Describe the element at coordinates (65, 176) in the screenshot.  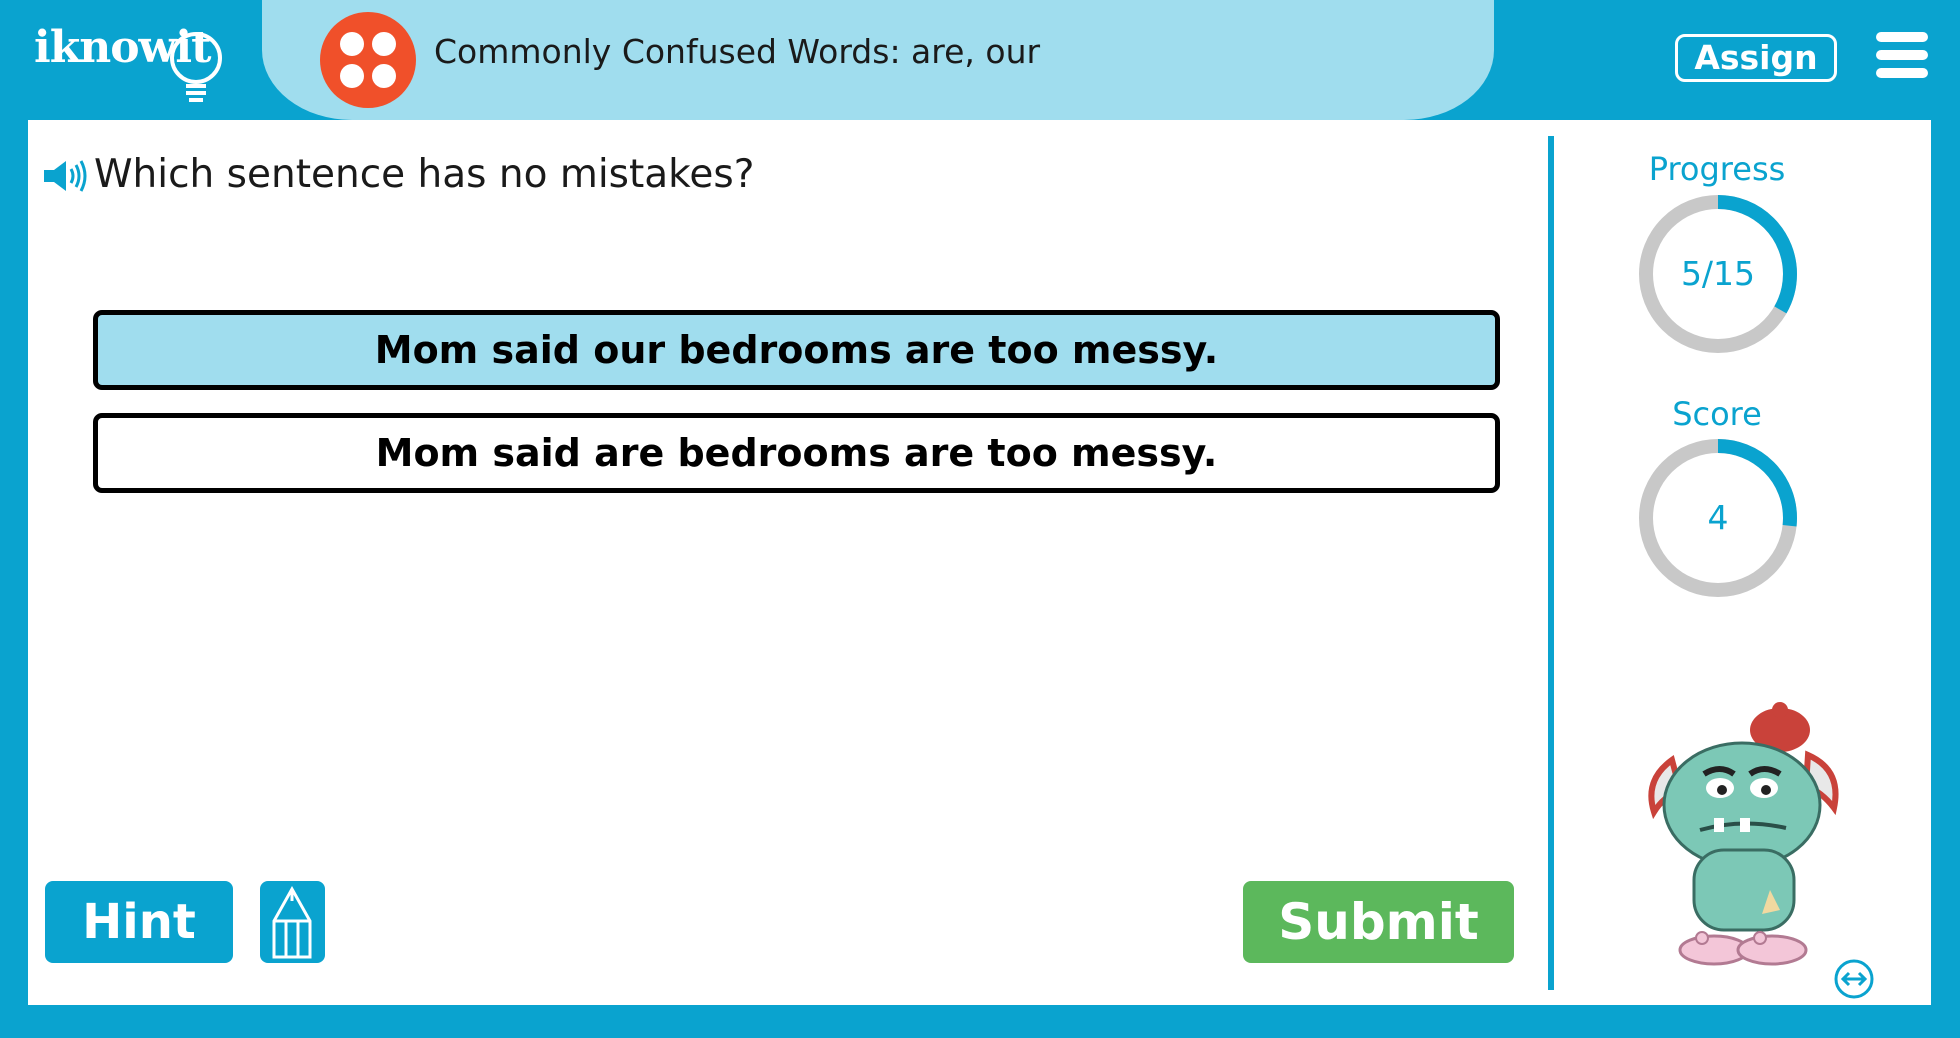
I see `speaker-icon` at that location.